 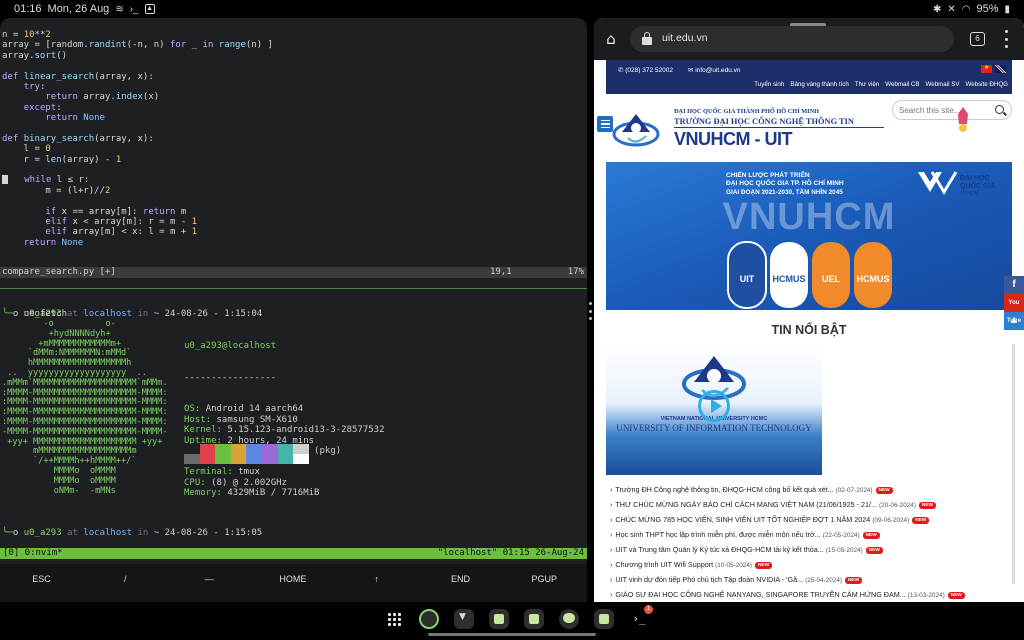 What do you see at coordinates (209, 579) in the screenshot?
I see `extra-key-2: —` at bounding box center [209, 579].